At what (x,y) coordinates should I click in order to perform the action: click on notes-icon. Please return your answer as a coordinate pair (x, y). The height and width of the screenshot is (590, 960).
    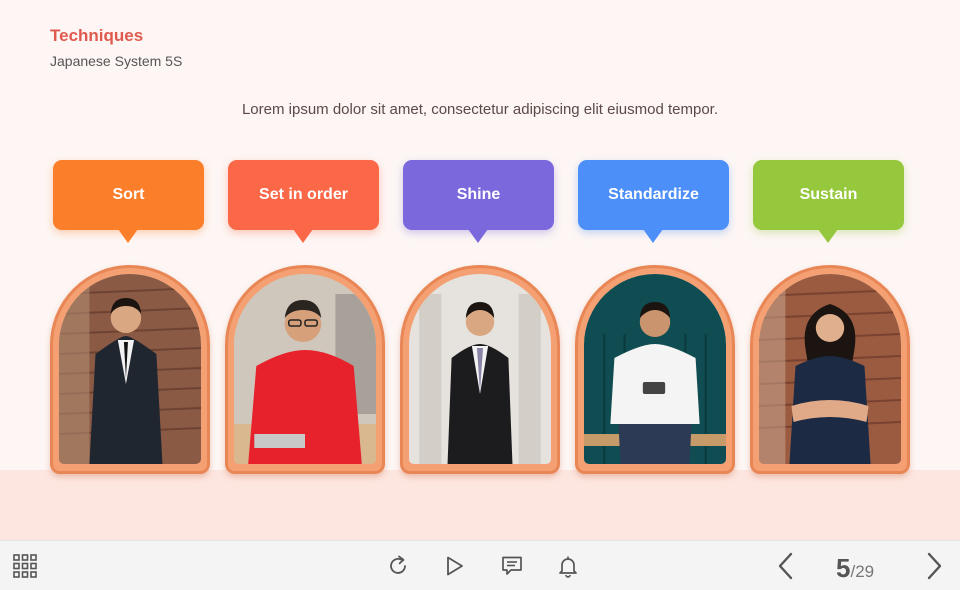
    Looking at the image, I should click on (512, 565).